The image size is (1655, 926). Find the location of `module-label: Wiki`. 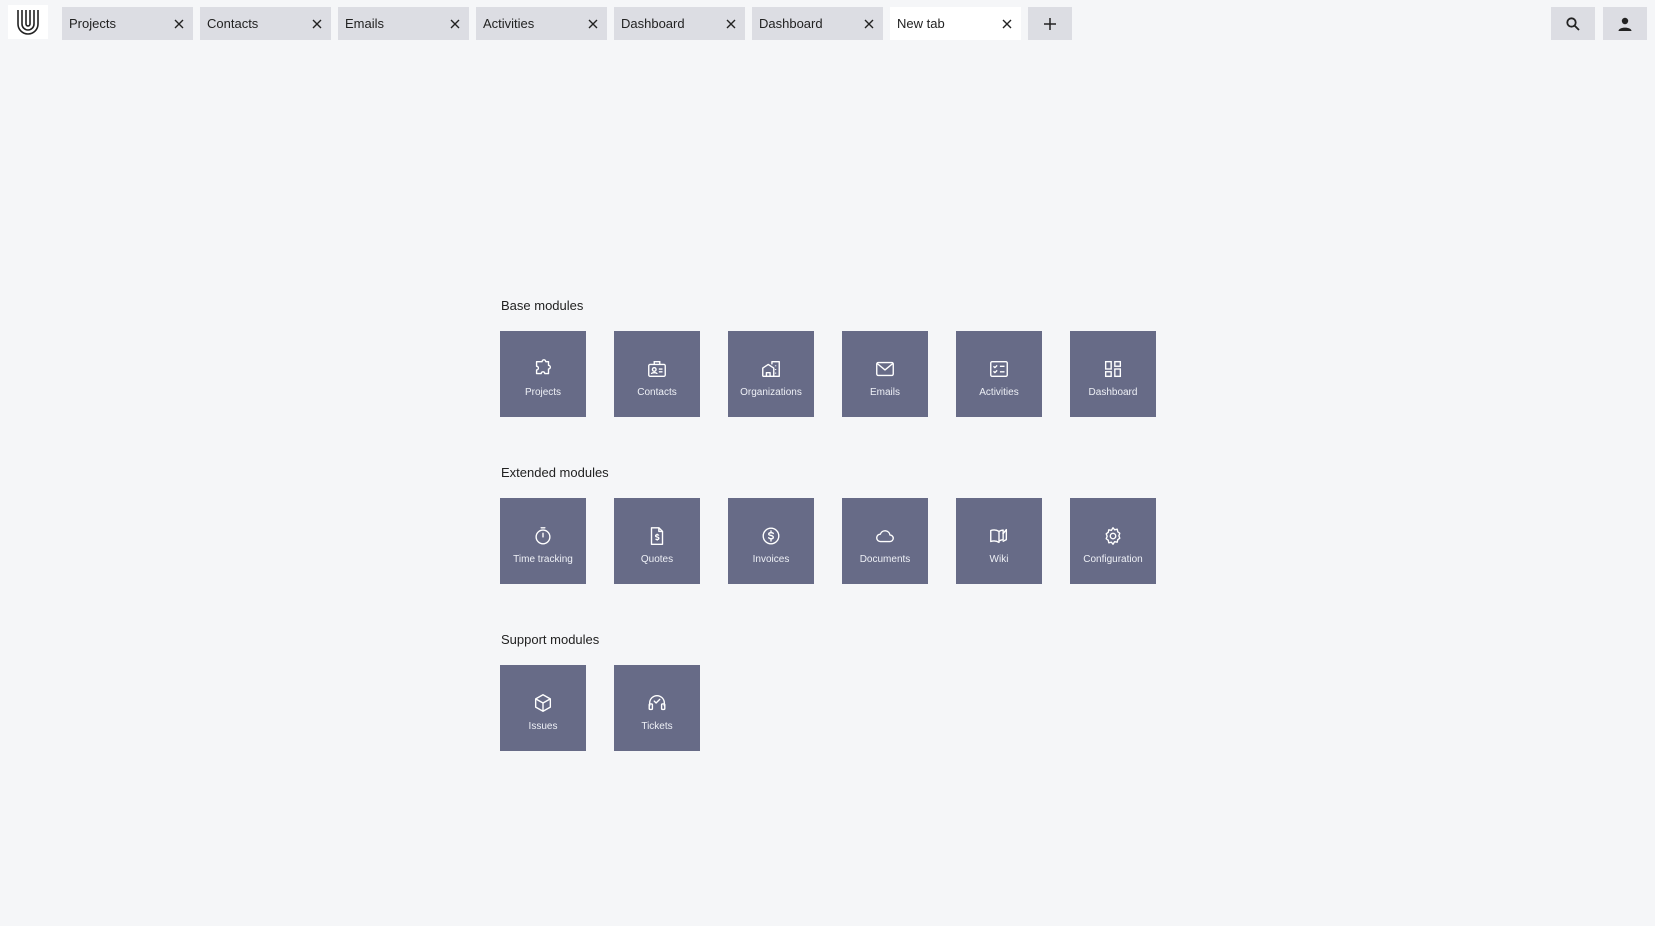

module-label: Wiki is located at coordinates (999, 559).